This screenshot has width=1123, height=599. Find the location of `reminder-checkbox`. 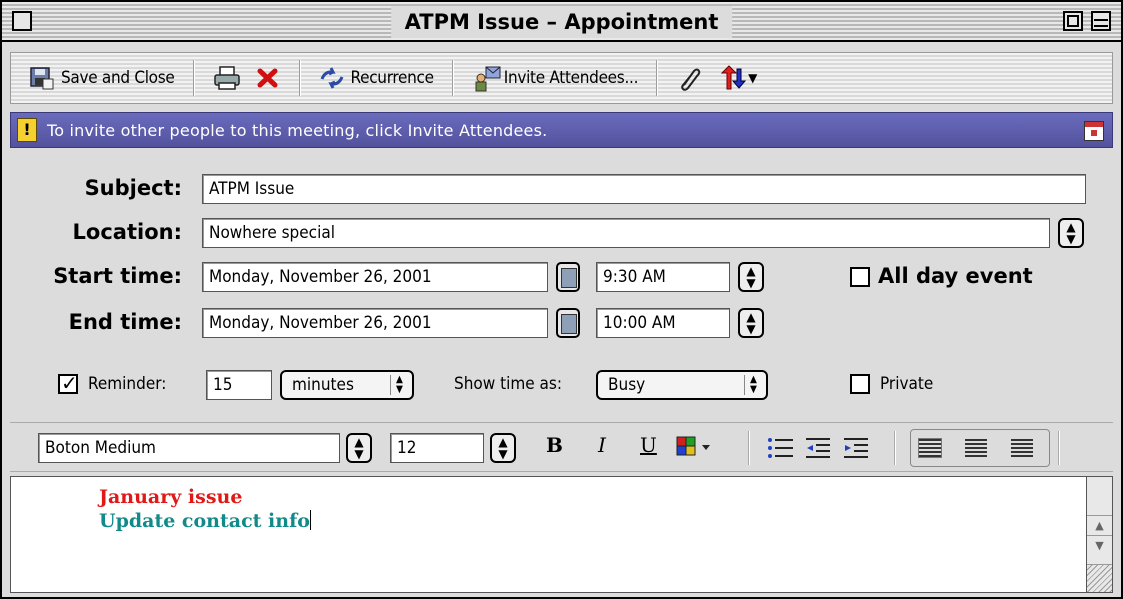

reminder-checkbox is located at coordinates (68, 383).